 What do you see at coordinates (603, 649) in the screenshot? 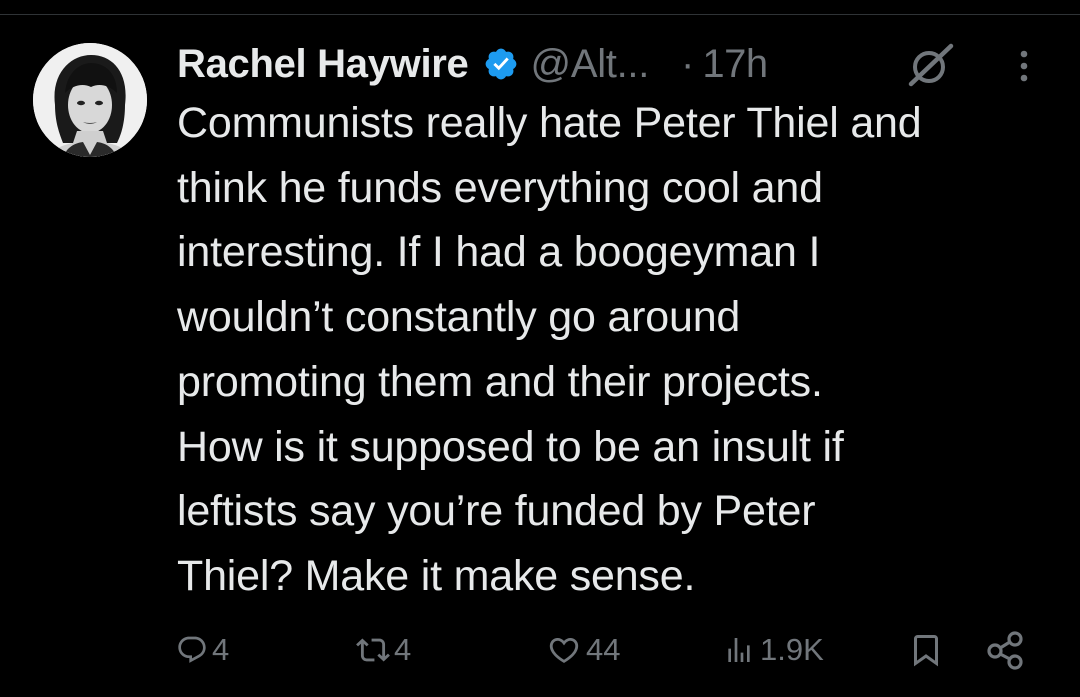
I see `like-count: 44` at bounding box center [603, 649].